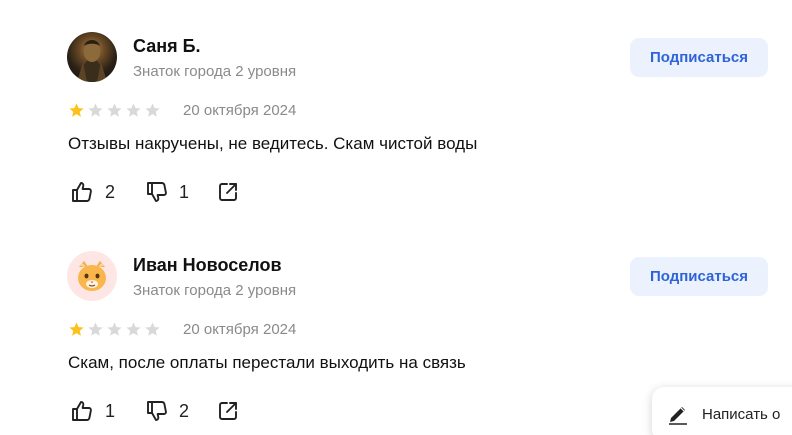 This screenshot has height=435, width=792. Describe the element at coordinates (678, 416) in the screenshot. I see `pencil-icon` at that location.